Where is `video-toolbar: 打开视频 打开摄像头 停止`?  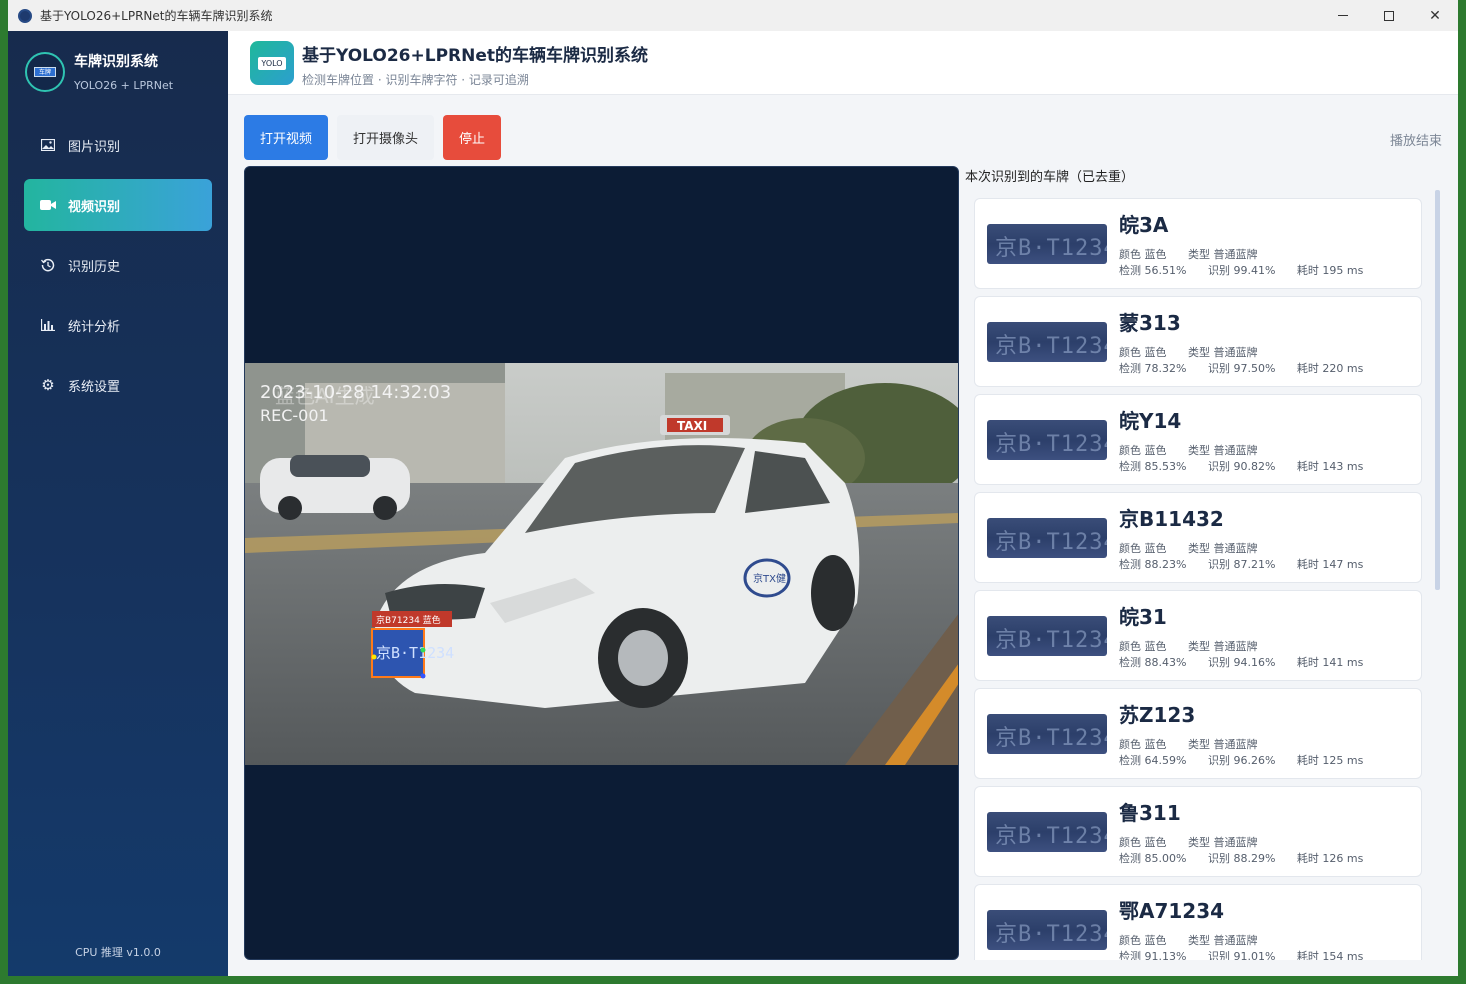 video-toolbar: 打开视频 打开摄像头 停止 is located at coordinates (377, 137).